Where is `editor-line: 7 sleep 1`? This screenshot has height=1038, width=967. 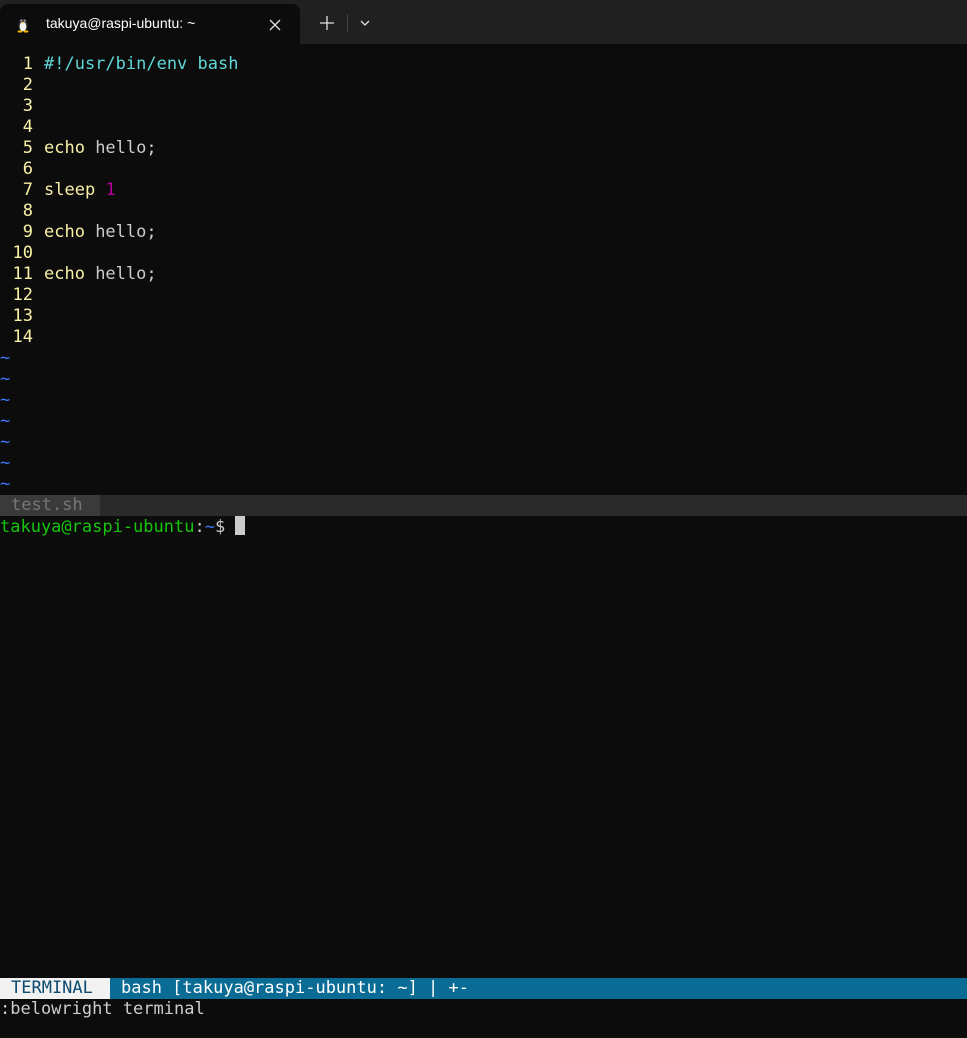
editor-line: 7 sleep 1 is located at coordinates (483, 190).